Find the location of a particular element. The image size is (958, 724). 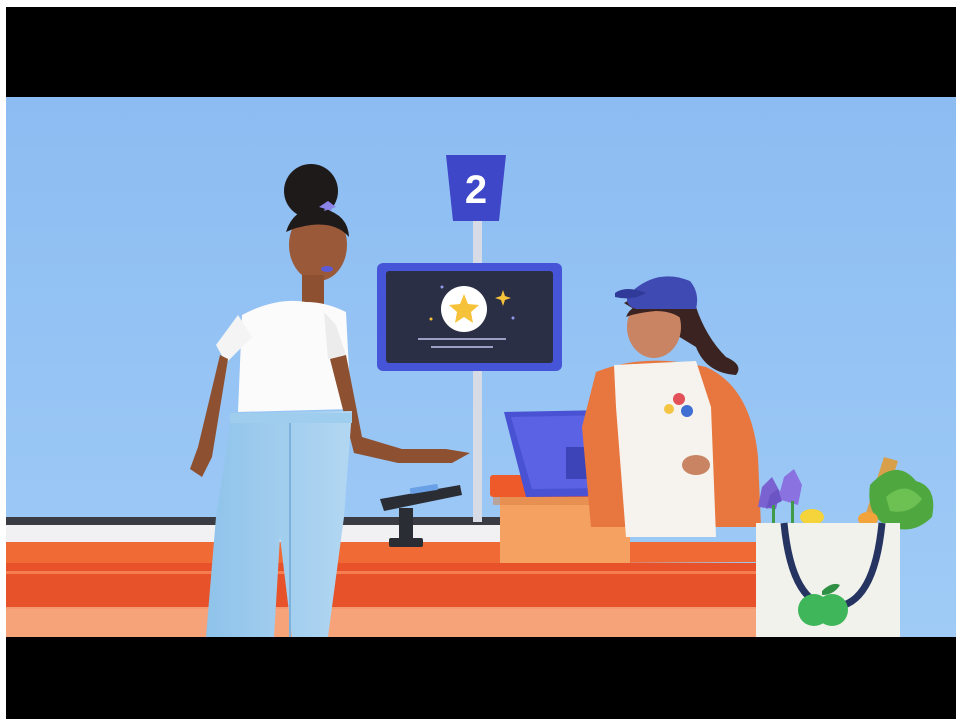

customer-display is located at coordinates (469, 317).